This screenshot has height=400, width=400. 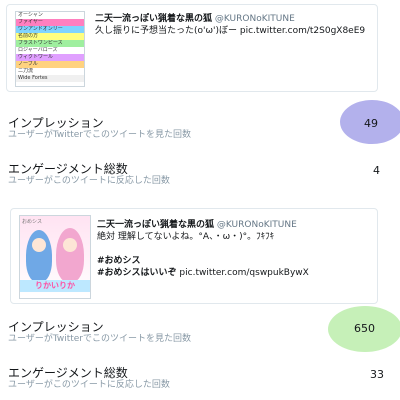 I want to click on tweet-text-line: 絶対 理解してないよね。°A、・ω・)°。ﾌｷﾌｷ, so click(x=186, y=237).